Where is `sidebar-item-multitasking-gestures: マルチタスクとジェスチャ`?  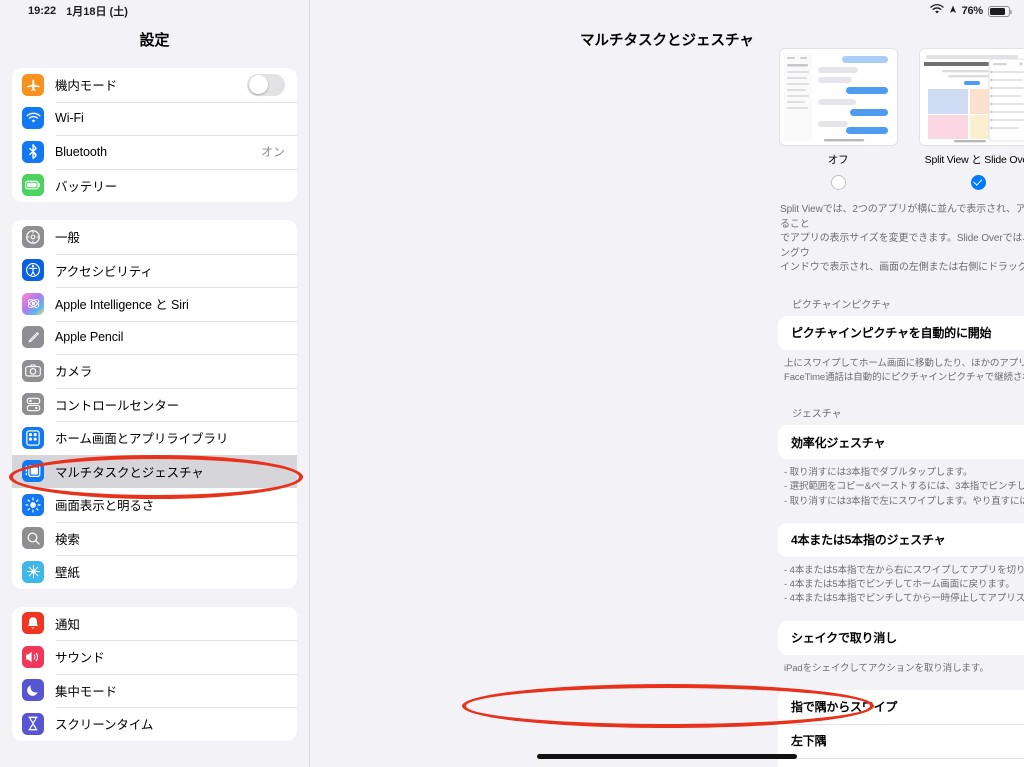
sidebar-item-multitasking-gestures: マルチタスクとジェスチャ is located at coordinates (154, 471).